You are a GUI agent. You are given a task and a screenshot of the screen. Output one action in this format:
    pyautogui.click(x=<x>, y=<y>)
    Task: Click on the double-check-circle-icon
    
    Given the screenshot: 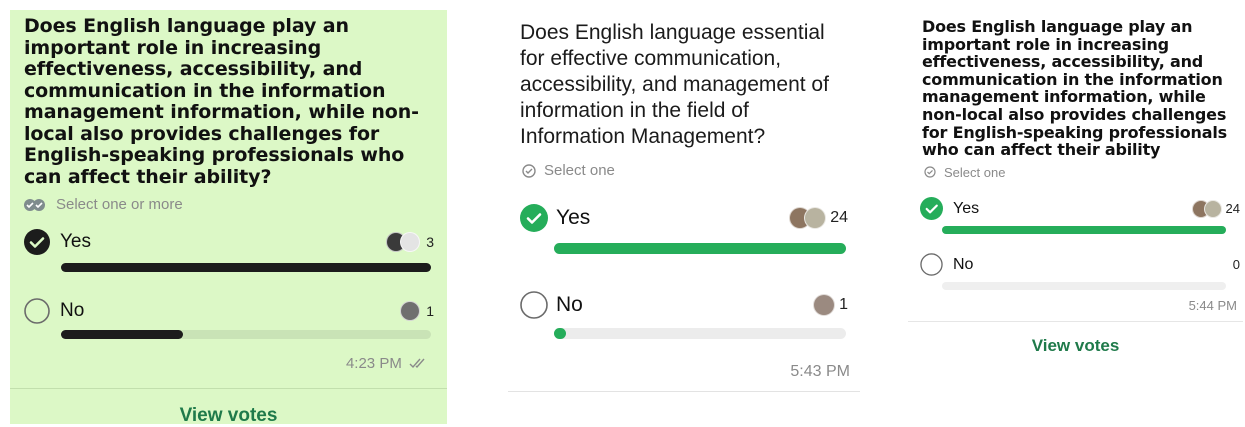 What is the action you would take?
    pyautogui.click(x=34, y=204)
    